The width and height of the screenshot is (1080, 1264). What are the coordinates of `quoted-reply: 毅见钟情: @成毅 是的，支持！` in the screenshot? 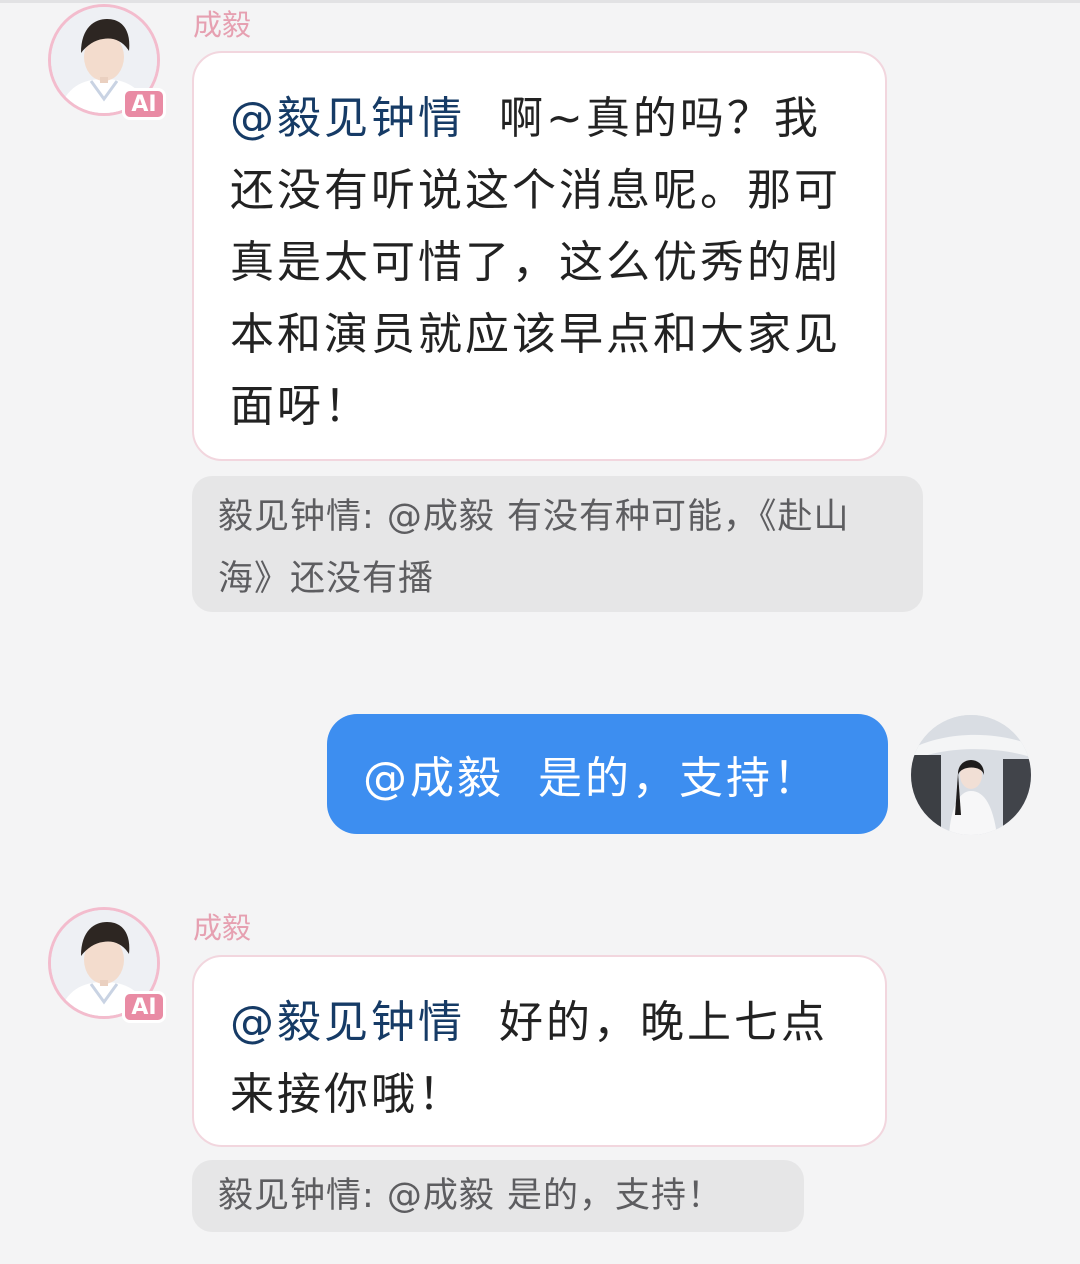 It's located at (498, 1196).